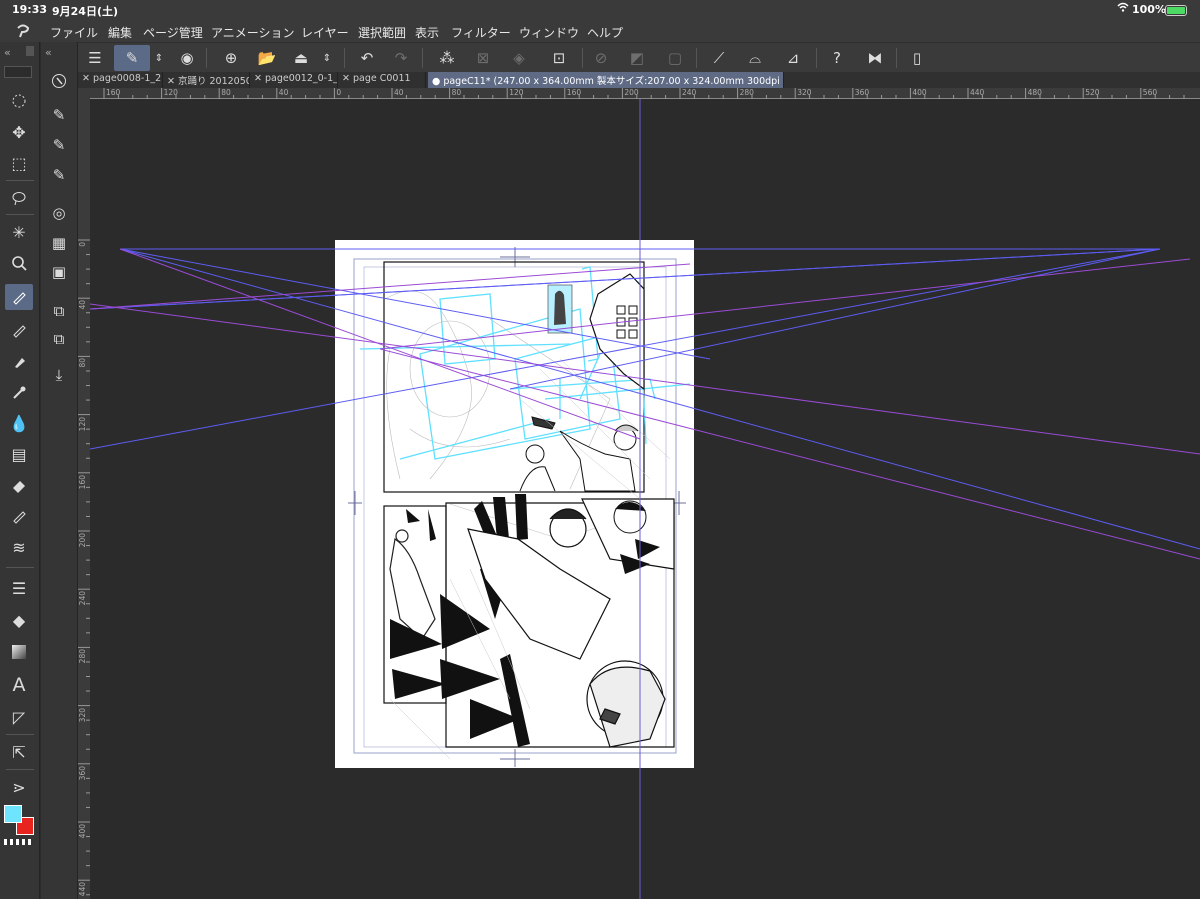 The width and height of the screenshot is (1200, 899). What do you see at coordinates (875, 58) in the screenshot?
I see `flip-icon: ⧓` at bounding box center [875, 58].